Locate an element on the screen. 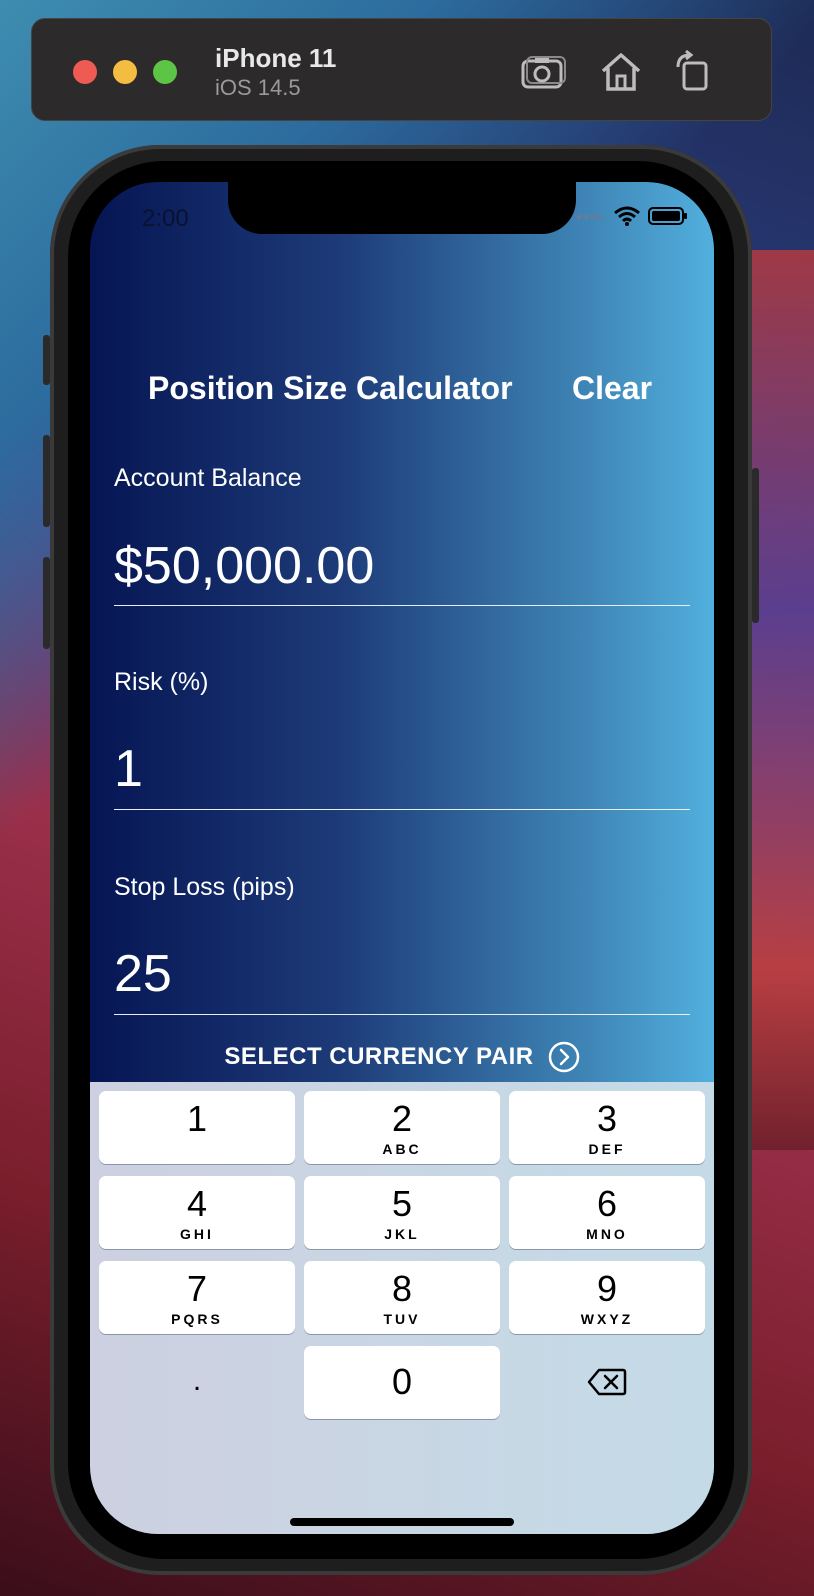 The image size is (814, 1596). home-indicator is located at coordinates (402, 1522).